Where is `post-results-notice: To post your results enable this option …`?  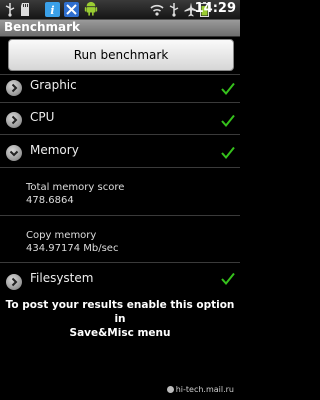
post-results-notice: To post your results enable this option … is located at coordinates (120, 319).